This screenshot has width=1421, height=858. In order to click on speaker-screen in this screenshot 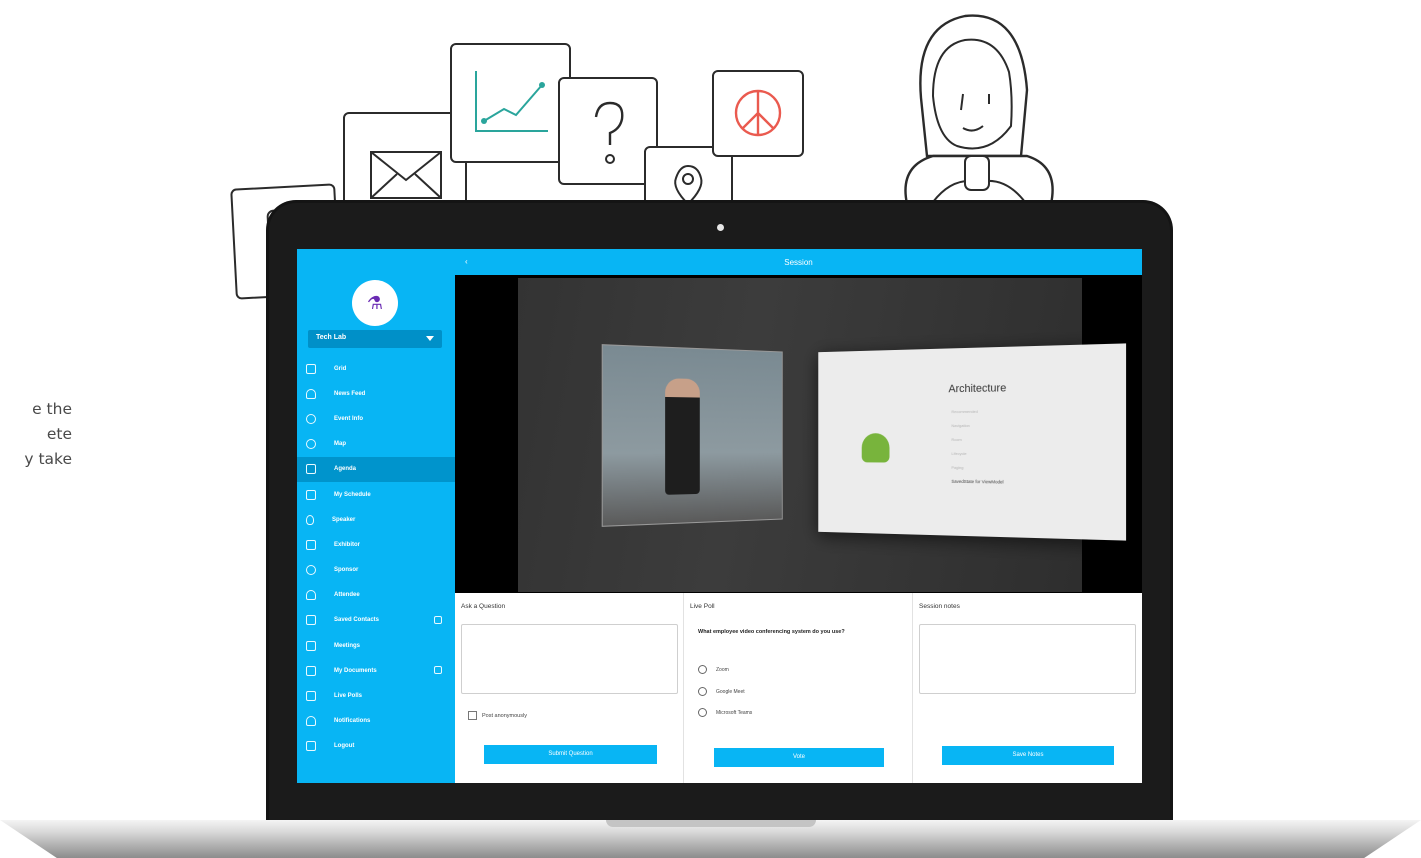, I will do `click(692, 435)`.